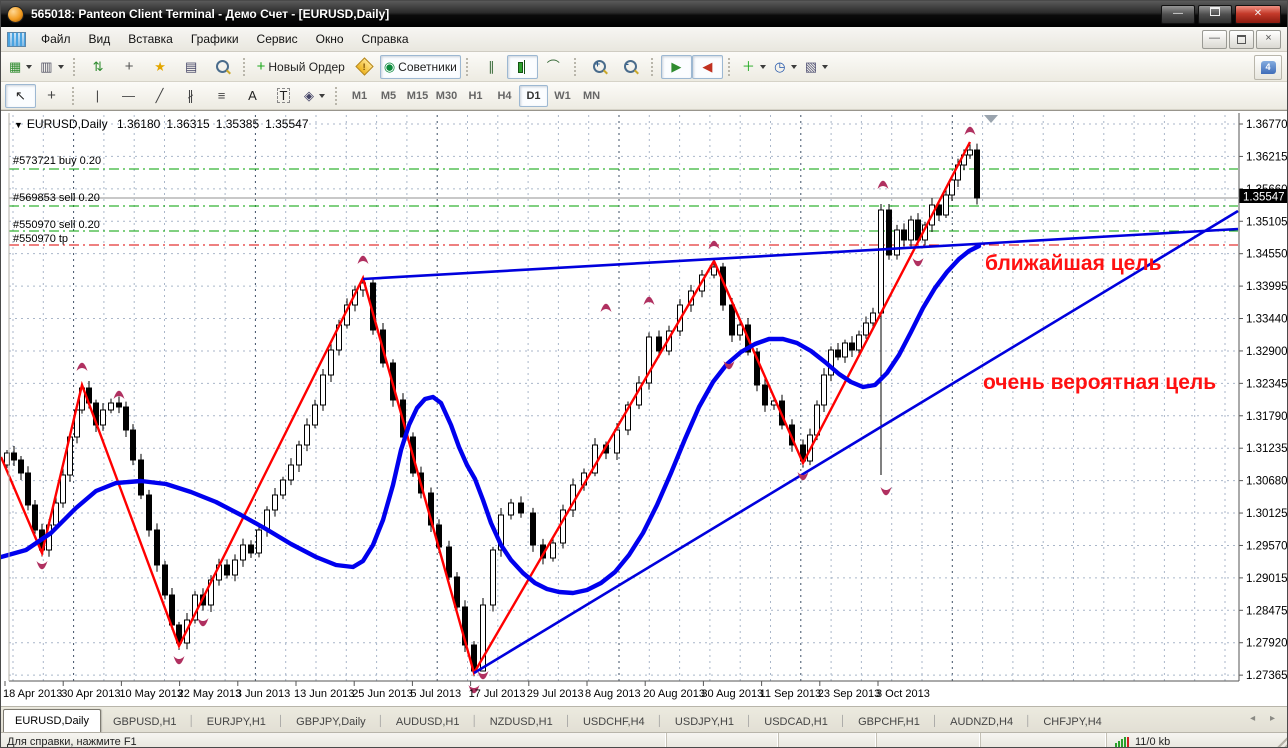 The width and height of the screenshot is (1288, 748). I want to click on tab-GBPUSD,H1: GBPUSD,H1, so click(145, 721).